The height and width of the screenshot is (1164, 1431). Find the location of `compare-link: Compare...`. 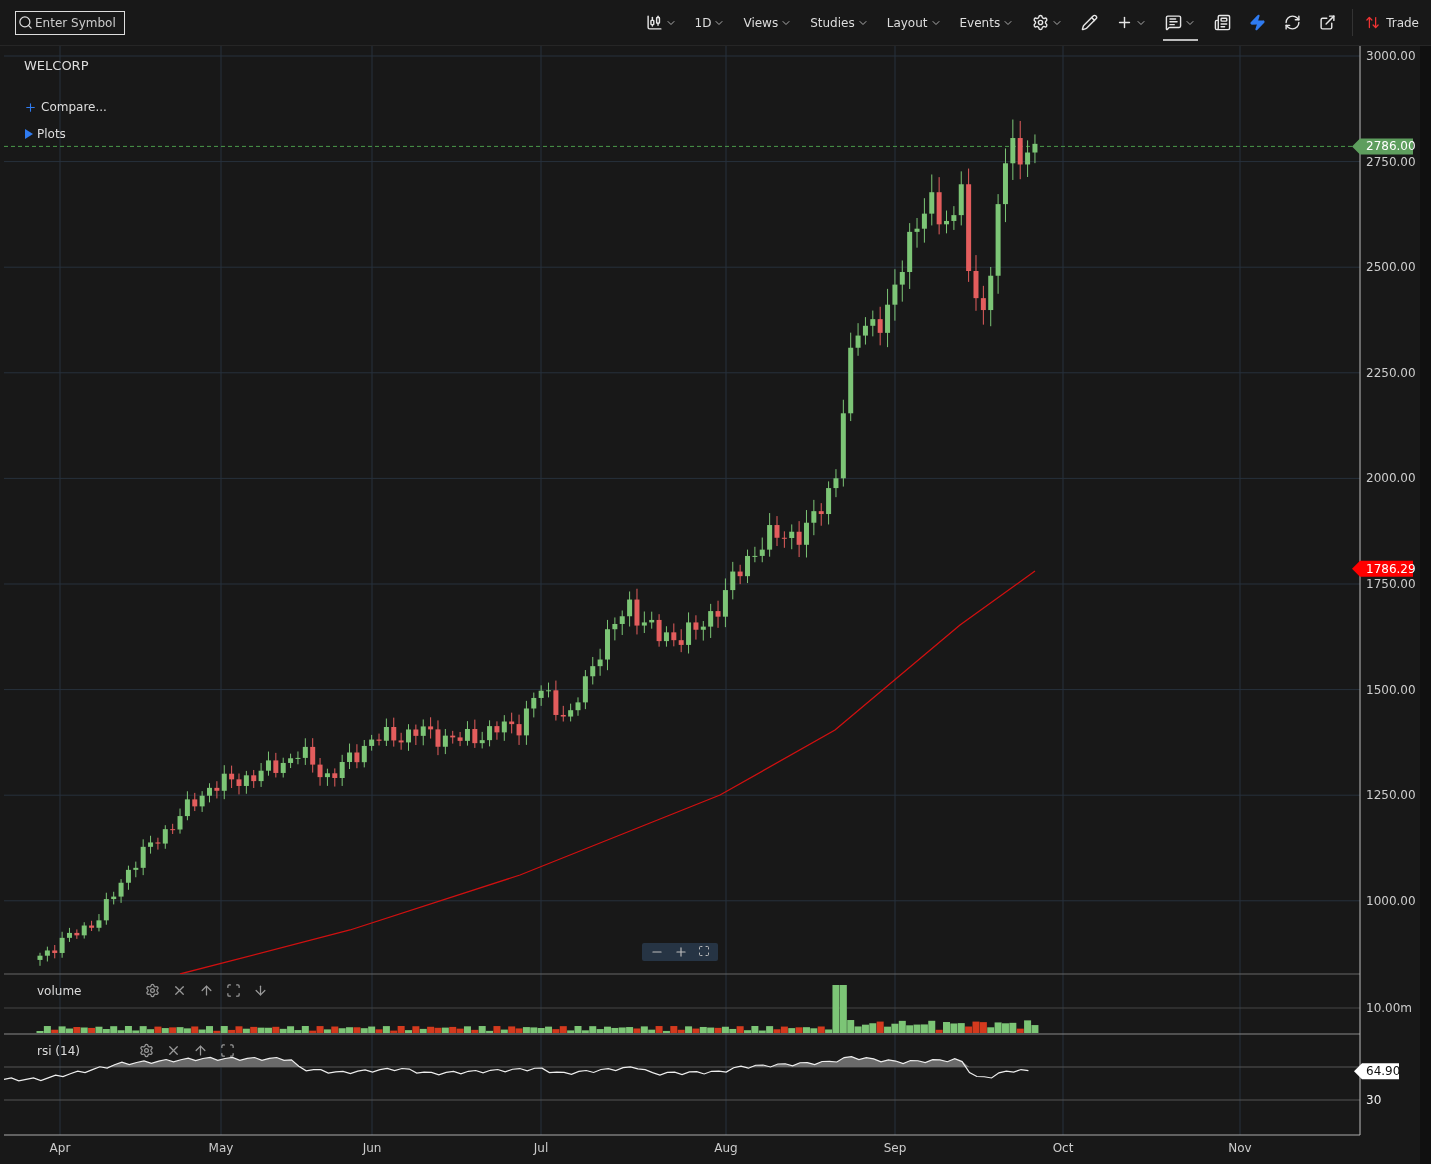

compare-link: Compare... is located at coordinates (65, 107).